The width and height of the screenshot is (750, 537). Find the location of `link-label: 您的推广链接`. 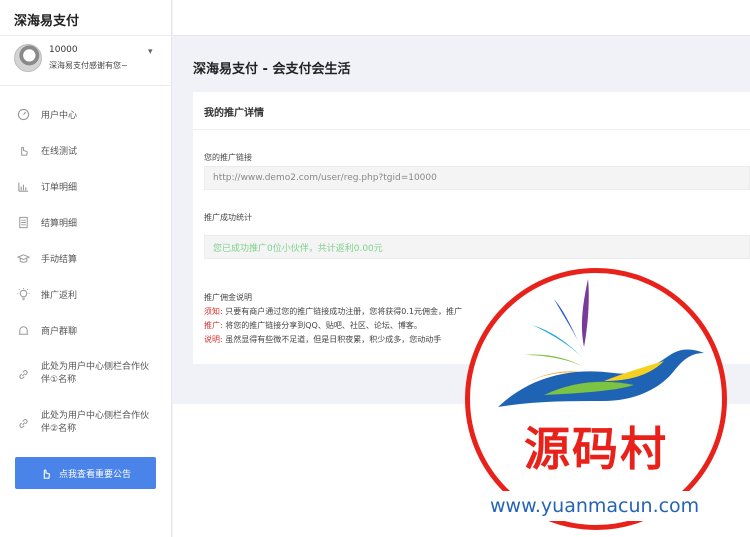

link-label: 您的推广链接 is located at coordinates (228, 157).